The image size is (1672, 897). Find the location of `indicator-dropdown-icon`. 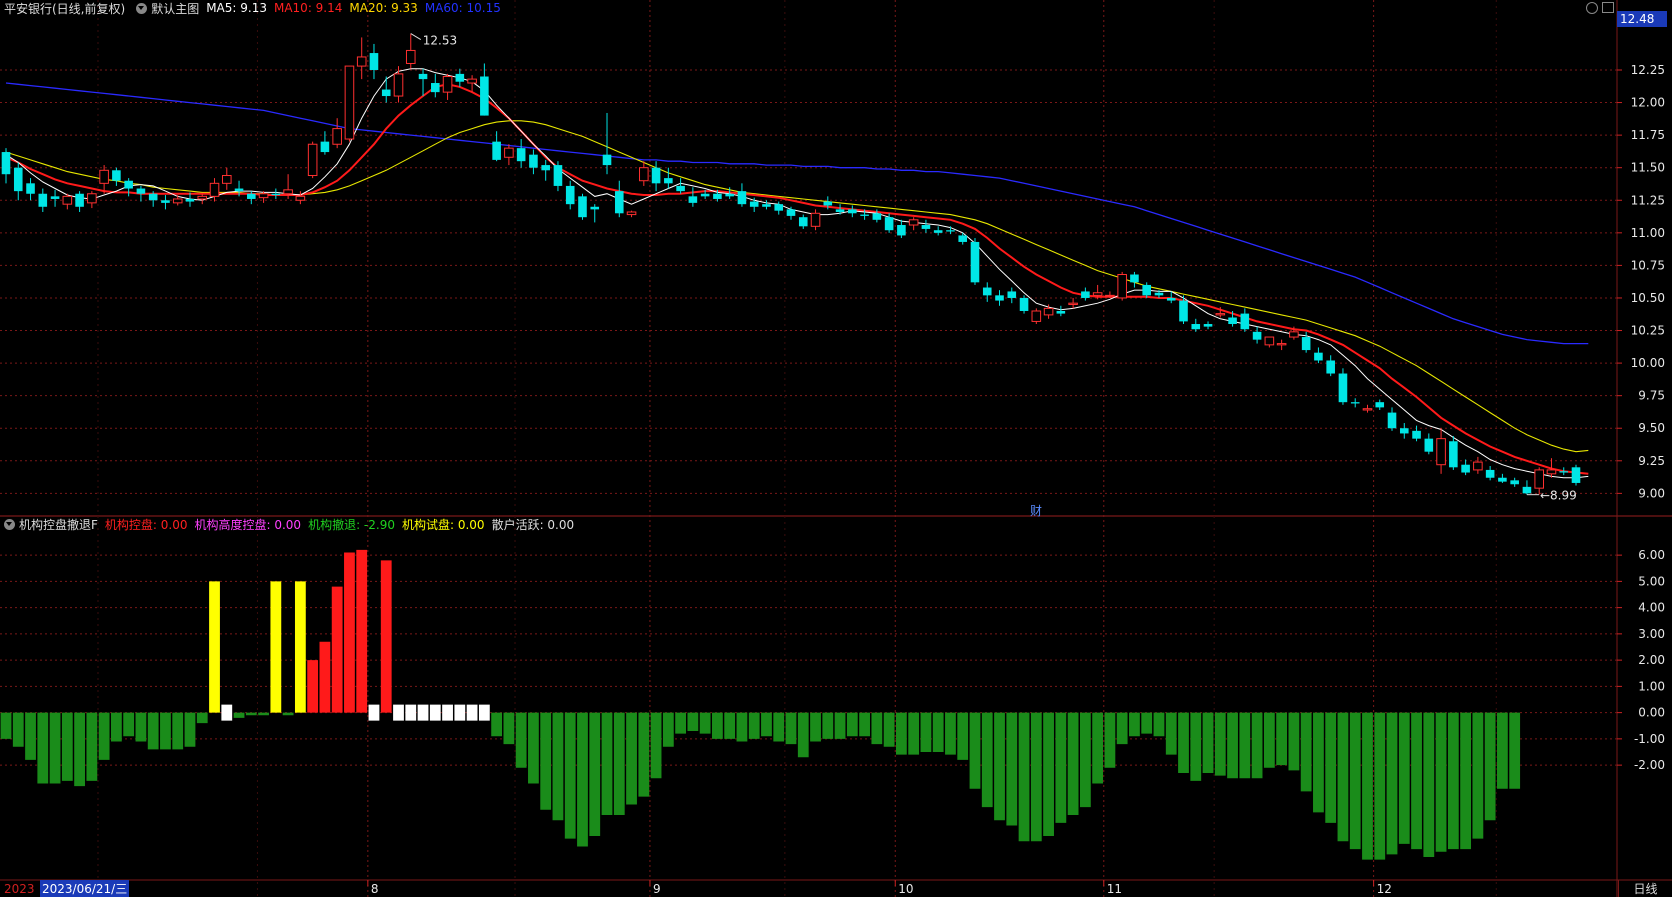

indicator-dropdown-icon is located at coordinates (9, 524).